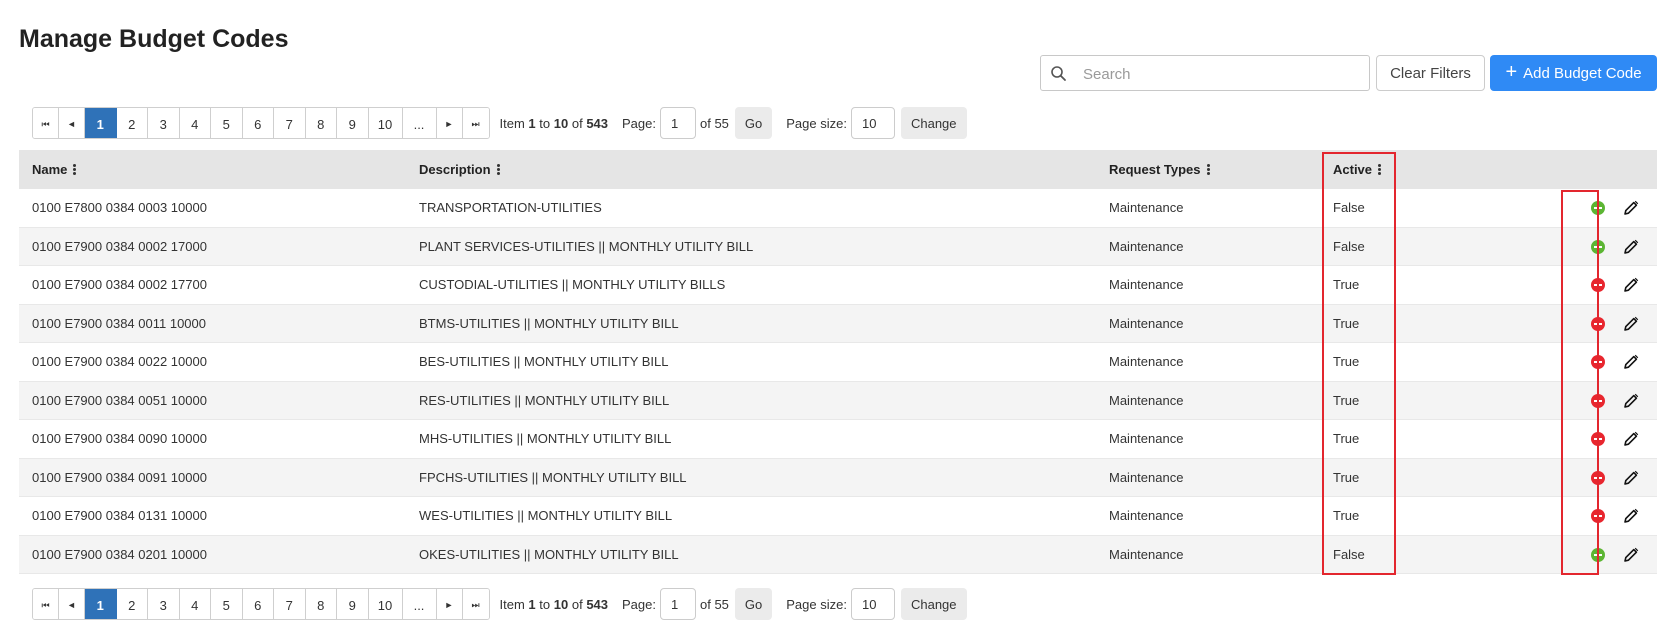  Describe the element at coordinates (1160, 169) in the screenshot. I see `column-header-request-types: Request Types` at that location.